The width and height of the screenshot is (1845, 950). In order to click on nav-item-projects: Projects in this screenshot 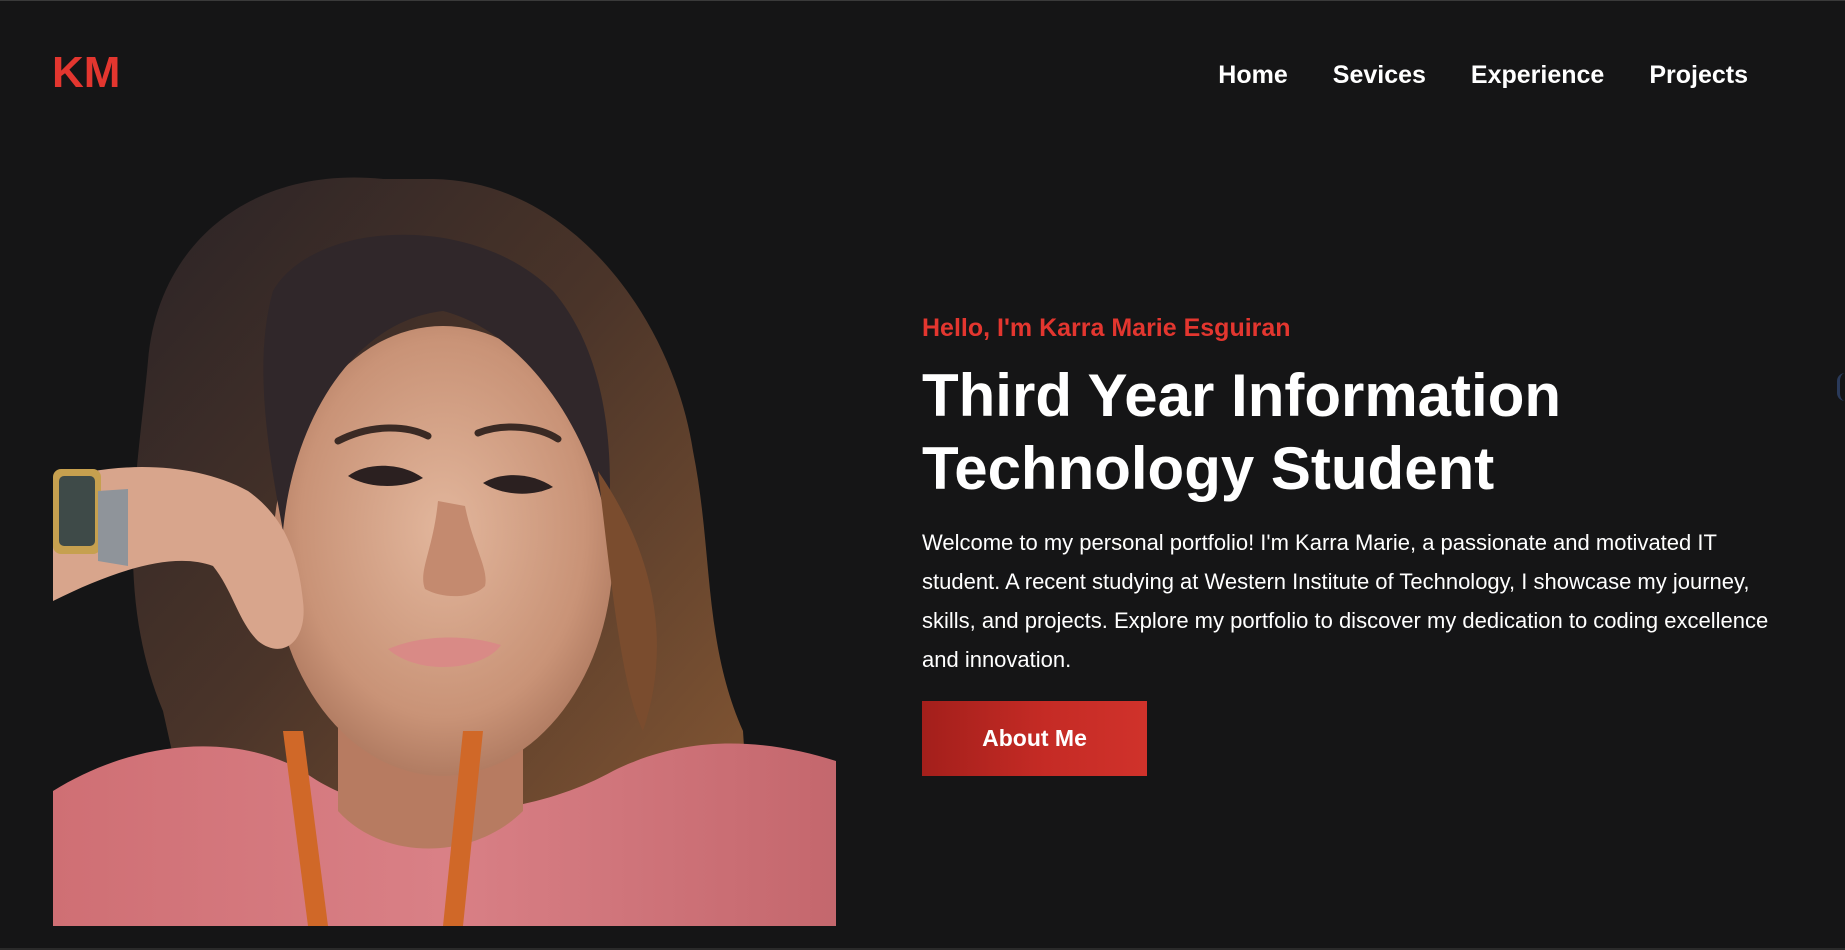, I will do `click(1698, 75)`.